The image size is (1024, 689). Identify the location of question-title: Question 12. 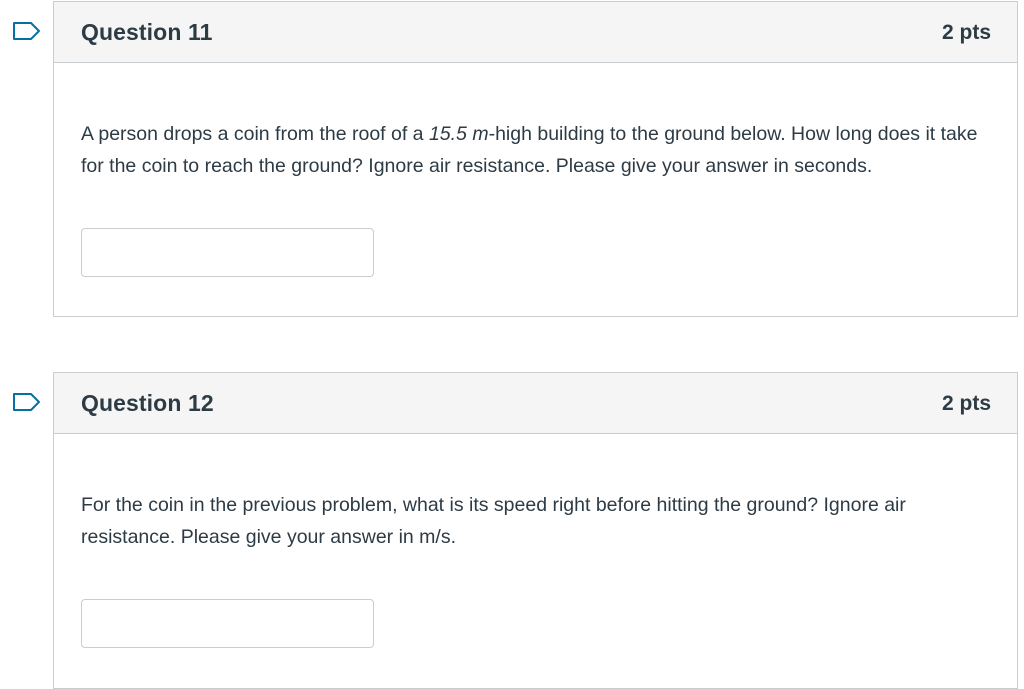
(147, 403).